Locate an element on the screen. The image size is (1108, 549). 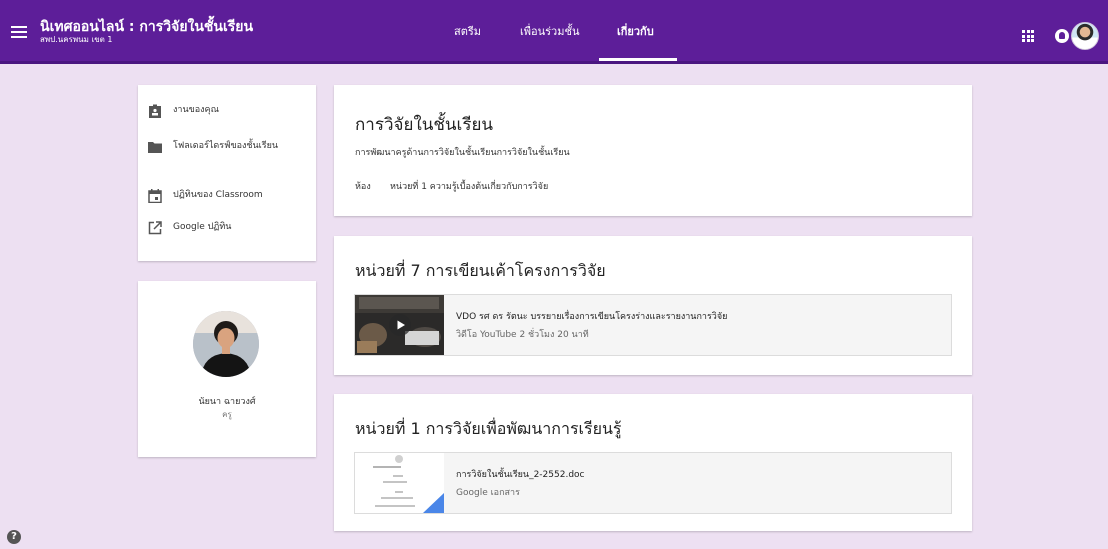
teacher-avatar is located at coordinates (226, 344).